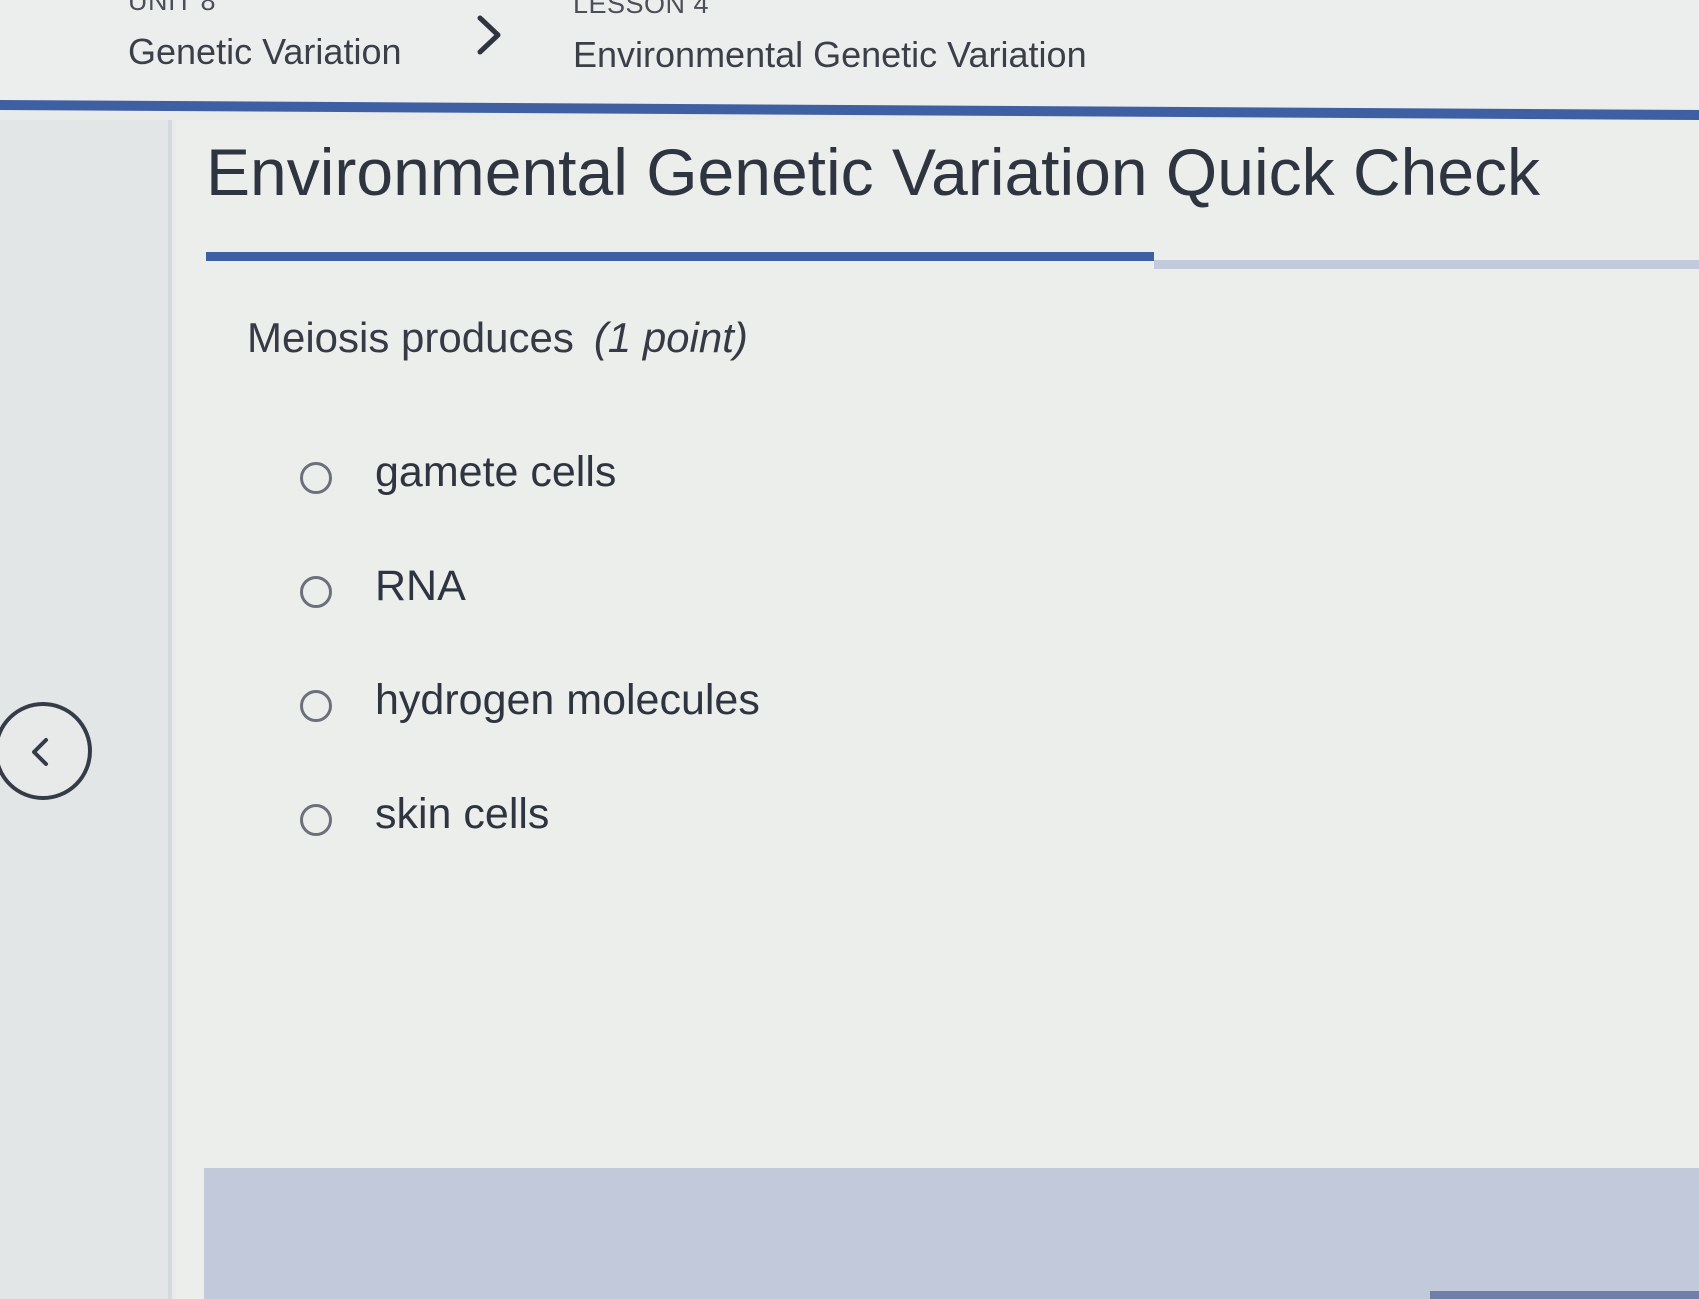 This screenshot has width=1699, height=1299. I want to click on header-divider, so click(849, 110).